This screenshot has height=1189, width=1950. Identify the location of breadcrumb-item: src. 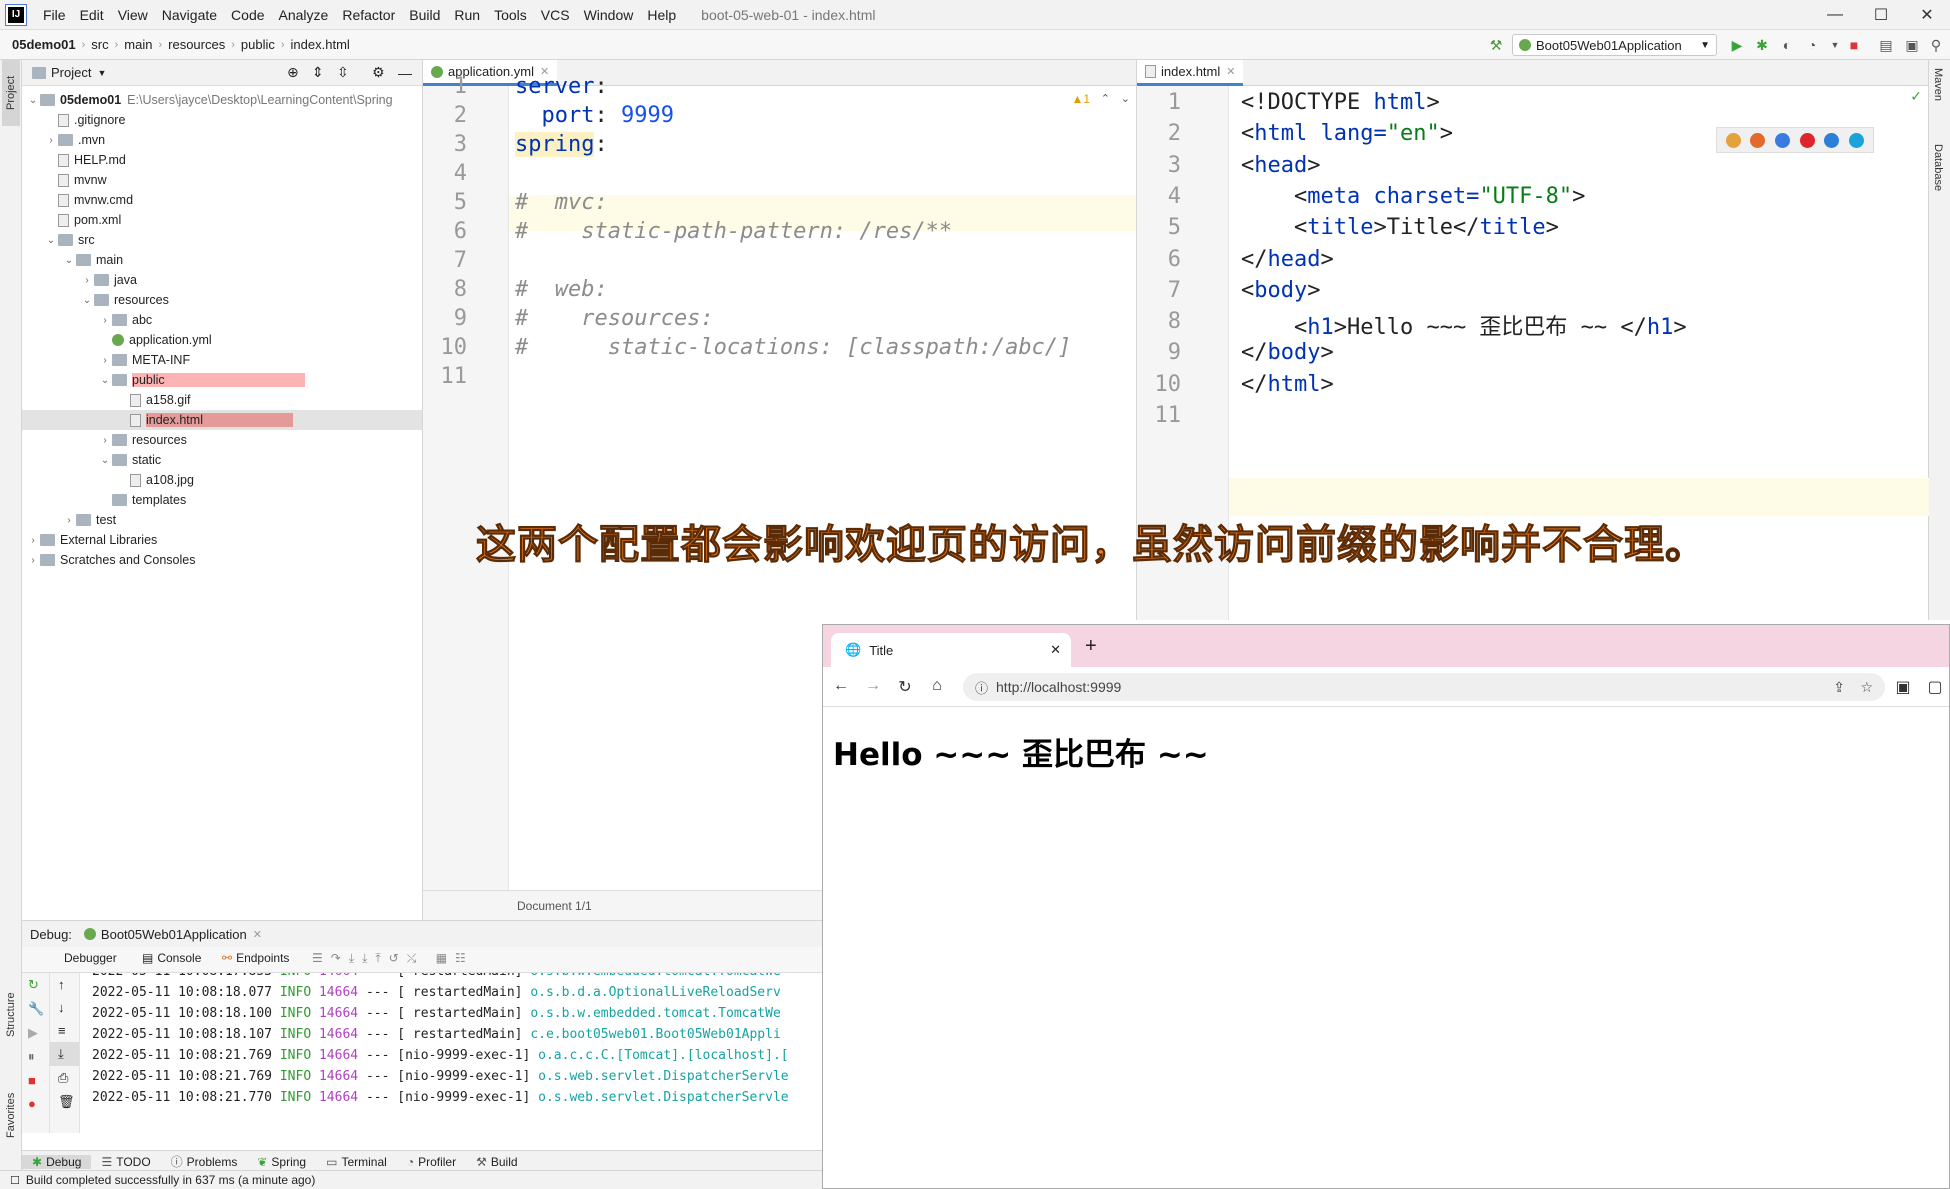
(99, 44).